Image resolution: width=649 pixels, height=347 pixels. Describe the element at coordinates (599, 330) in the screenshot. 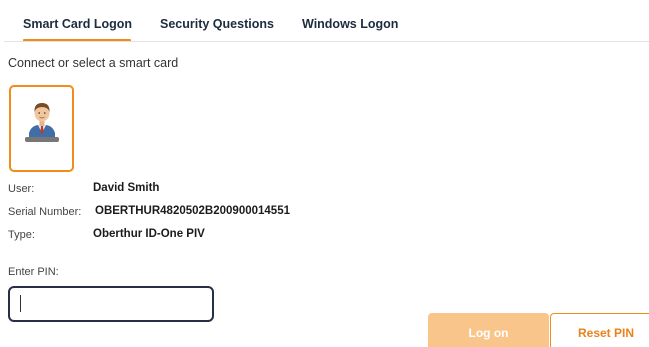

I see `reset-pin-button: Reset PIN` at that location.